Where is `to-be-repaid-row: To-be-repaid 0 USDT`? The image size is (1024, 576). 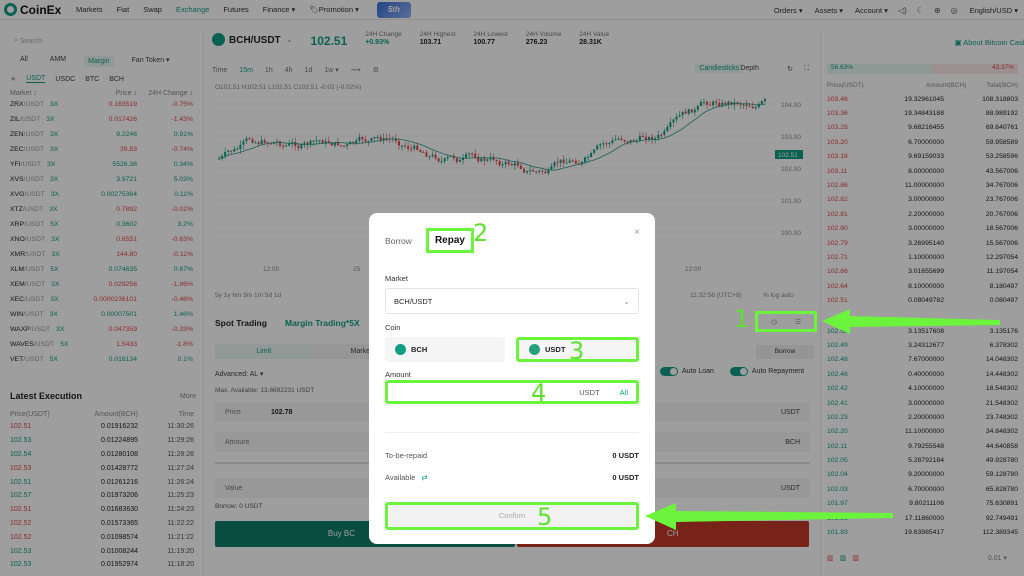
to-be-repaid-row: To-be-repaid 0 USDT is located at coordinates (512, 455).